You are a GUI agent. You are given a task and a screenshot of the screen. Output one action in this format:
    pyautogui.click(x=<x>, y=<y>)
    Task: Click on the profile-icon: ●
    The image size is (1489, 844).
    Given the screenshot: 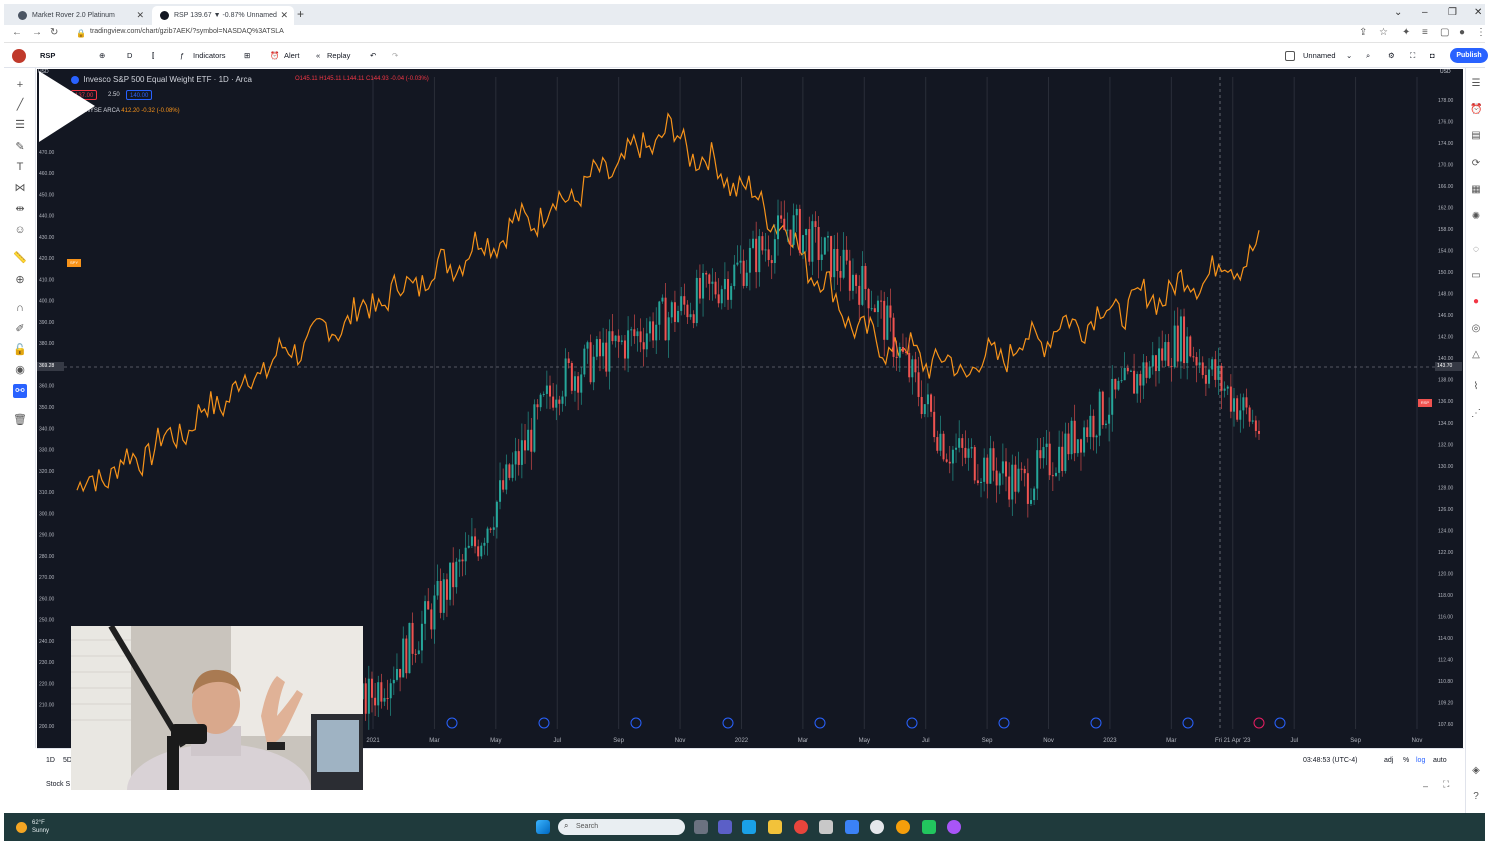 What is the action you would take?
    pyautogui.click(x=1462, y=32)
    